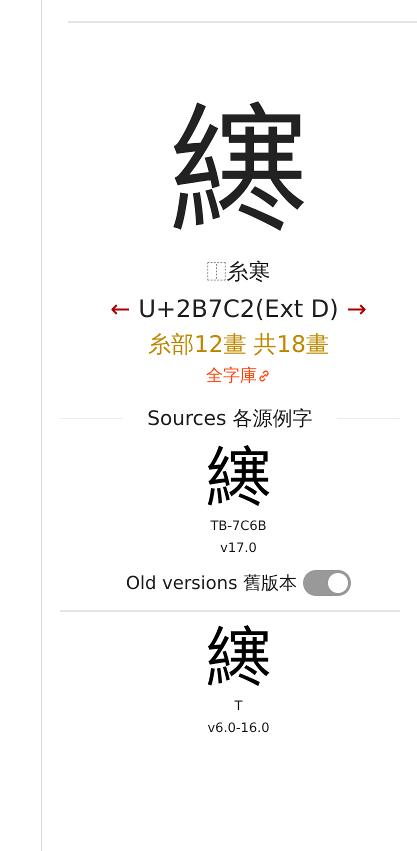 This screenshot has width=417, height=851. I want to click on section-heading: Sources 各源例字, so click(230, 418).